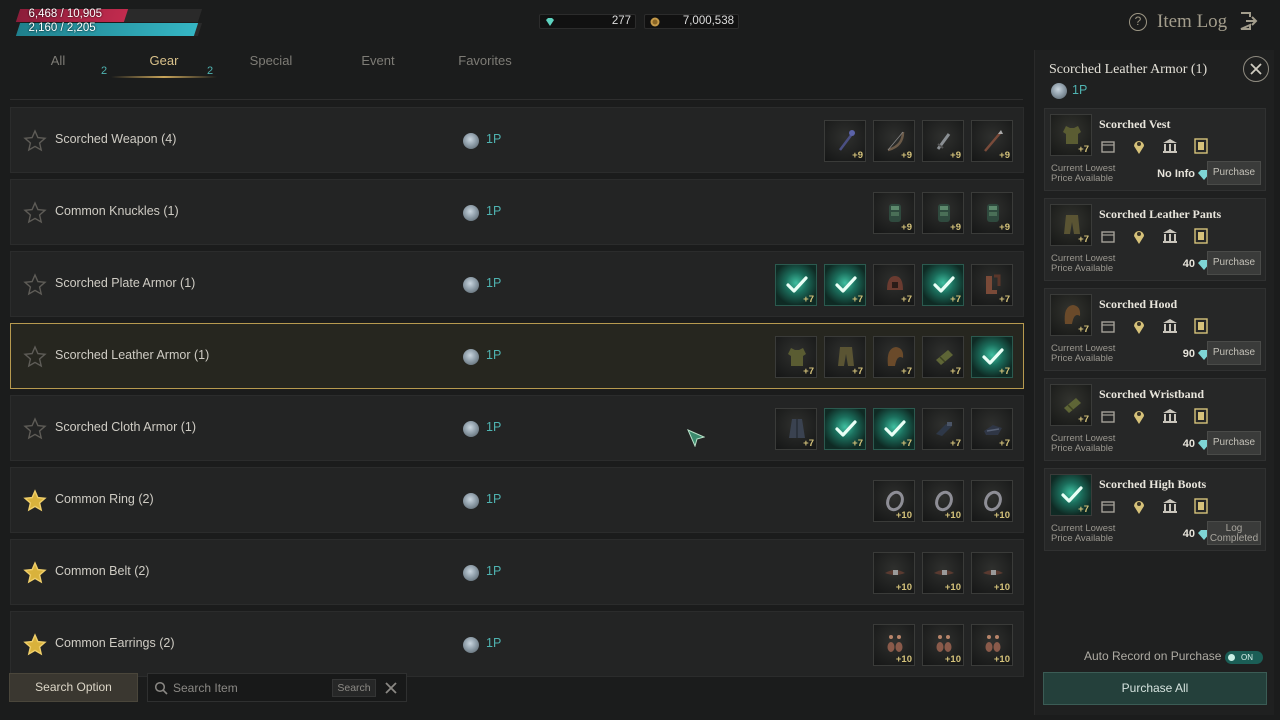 This screenshot has width=1280, height=720. What do you see at coordinates (1138, 22) in the screenshot?
I see `question-circle-icon: ?` at bounding box center [1138, 22].